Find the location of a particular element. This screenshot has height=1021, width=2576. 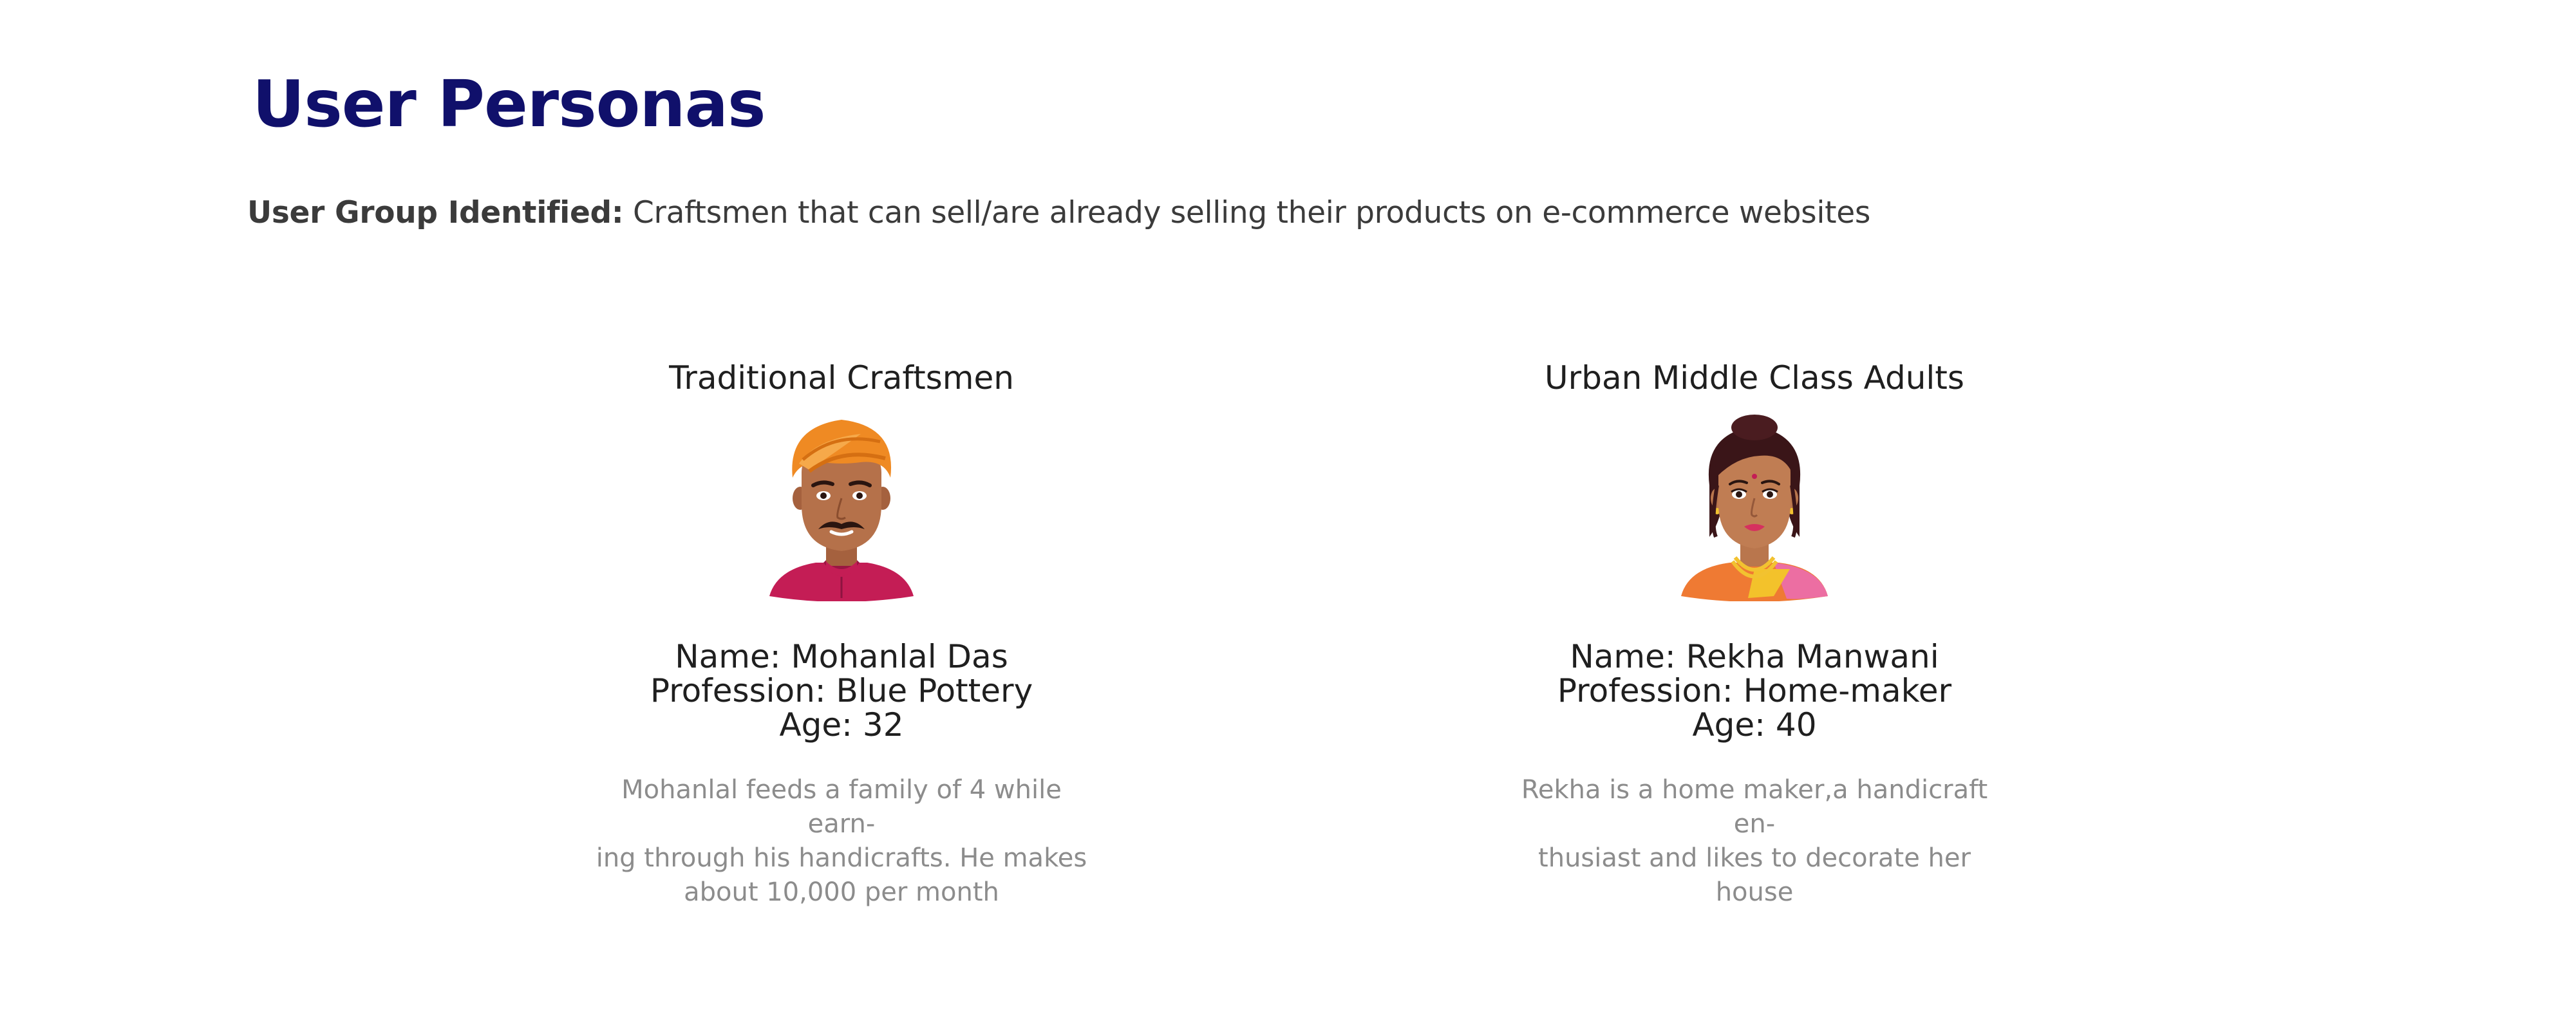

male-craftsman-turban-avatar is located at coordinates (841, 504).